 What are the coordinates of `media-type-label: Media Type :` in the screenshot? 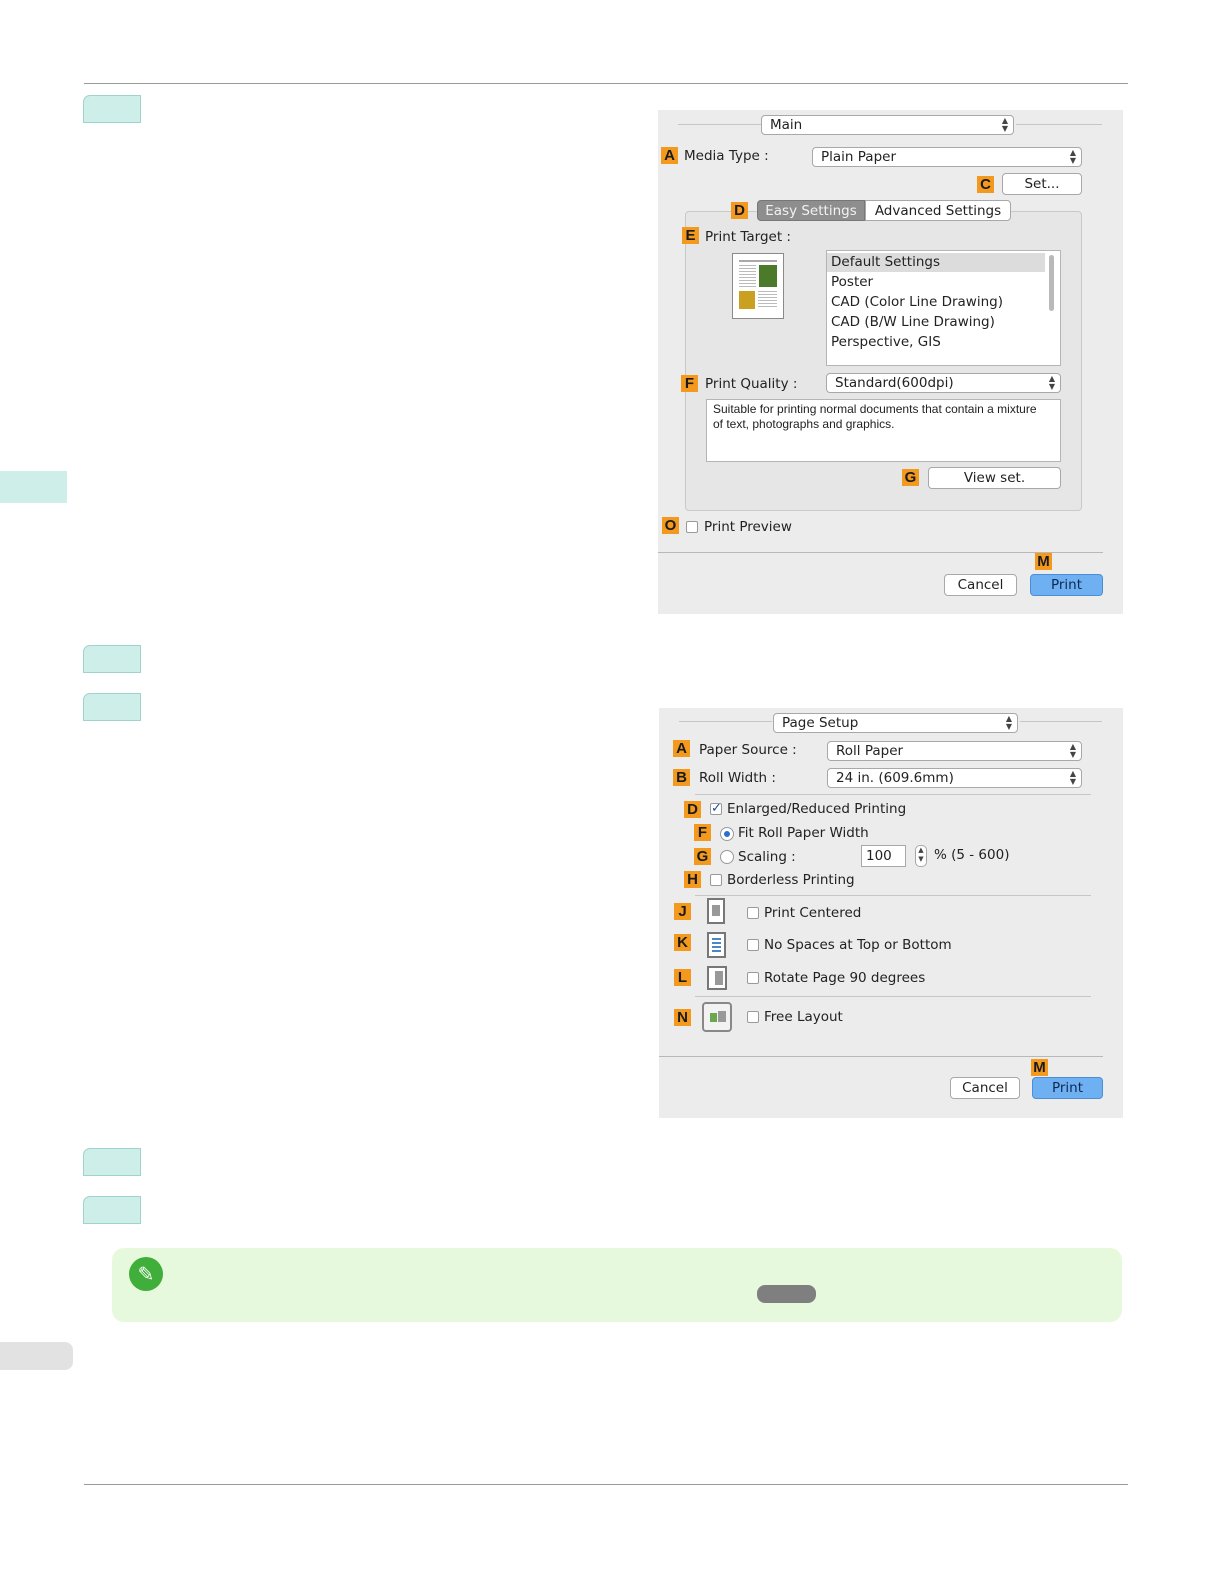 It's located at (726, 156).